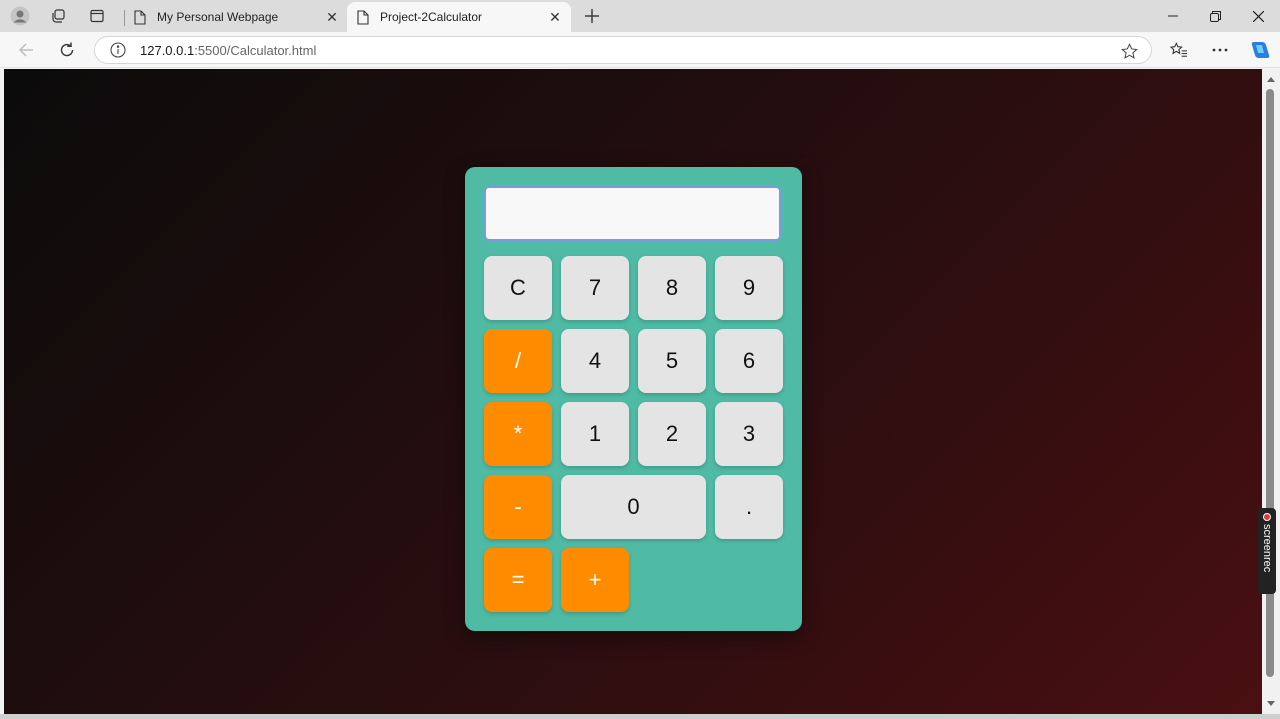 The width and height of the screenshot is (1280, 719). Describe the element at coordinates (595, 434) in the screenshot. I see `digit-1-button: 1` at that location.